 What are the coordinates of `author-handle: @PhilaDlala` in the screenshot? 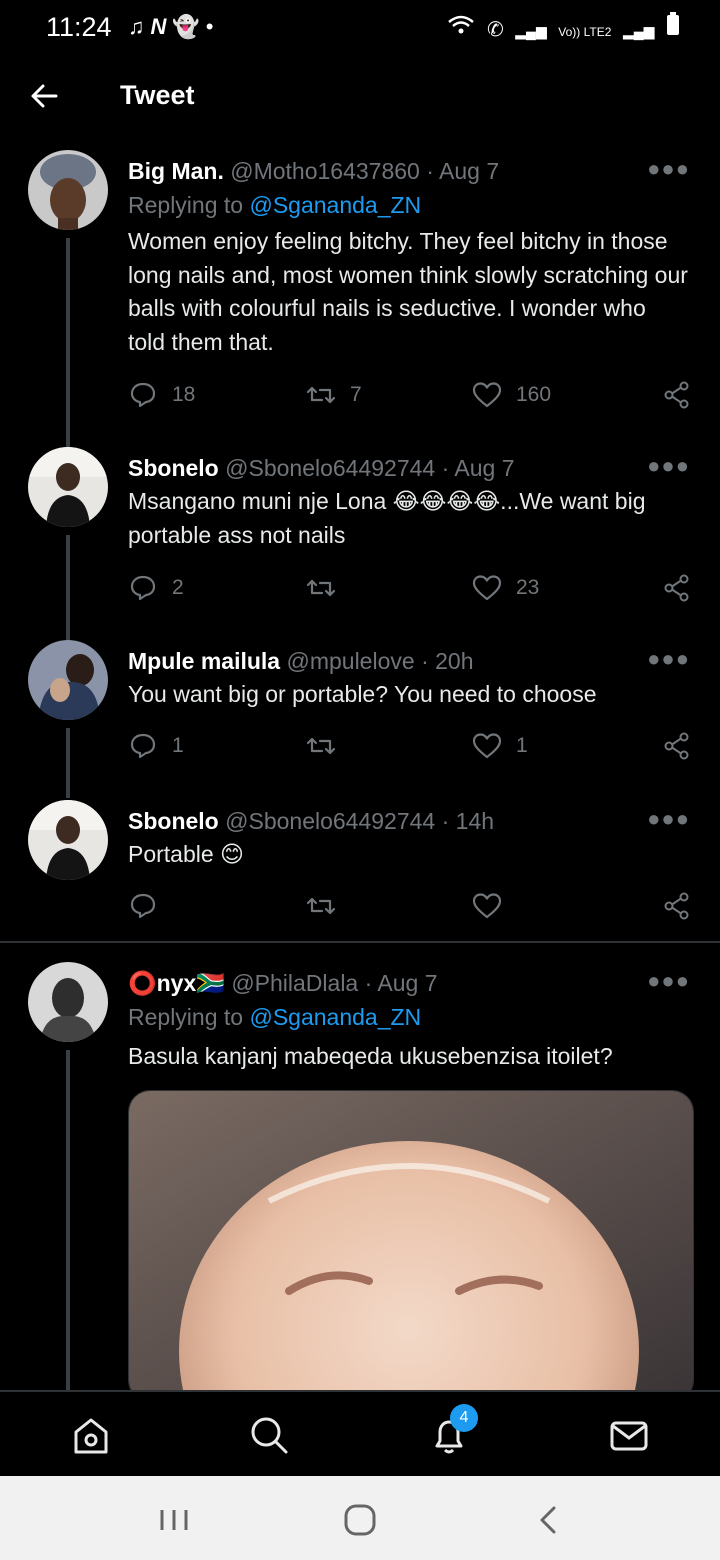 It's located at (294, 983).